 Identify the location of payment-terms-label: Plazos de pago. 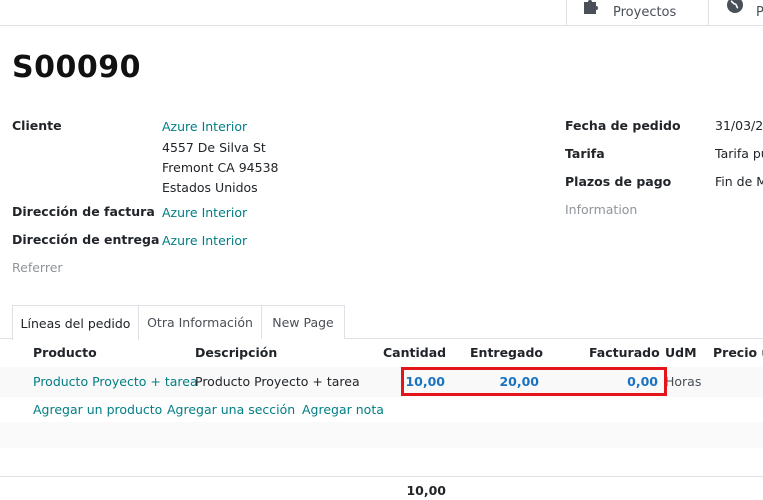
(618, 181).